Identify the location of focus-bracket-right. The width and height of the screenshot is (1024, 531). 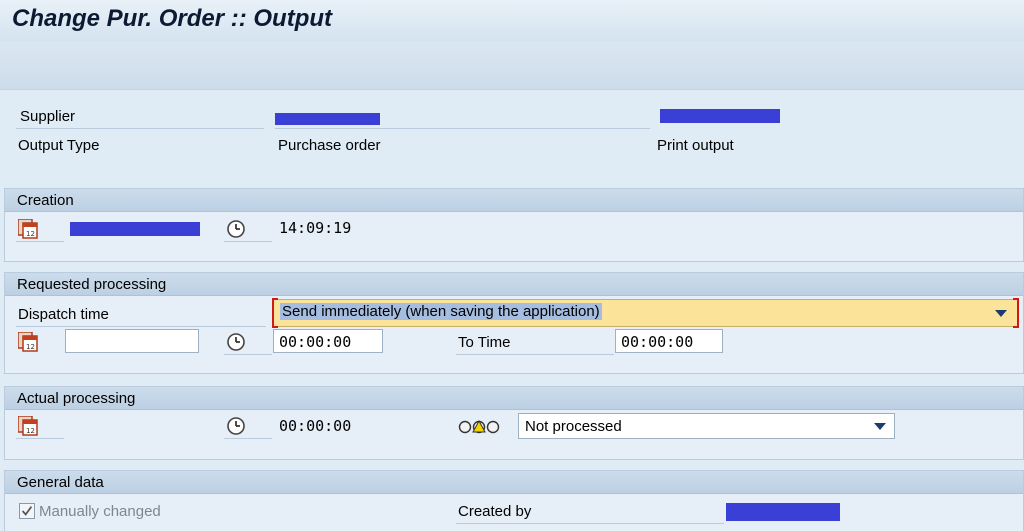
(1016, 313).